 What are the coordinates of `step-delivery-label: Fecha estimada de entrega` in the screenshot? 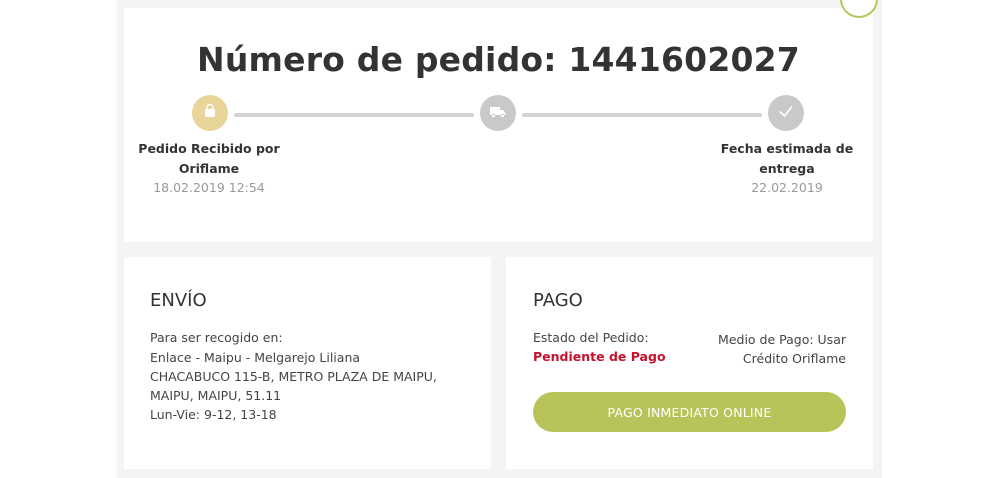 It's located at (787, 159).